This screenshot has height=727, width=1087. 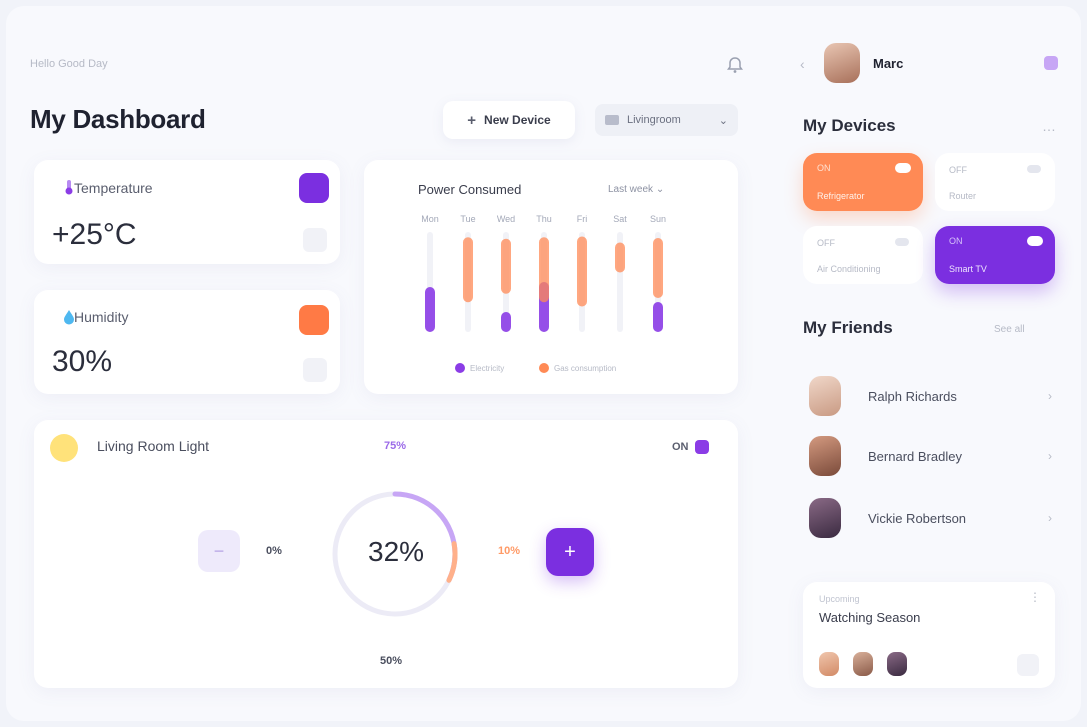 What do you see at coordinates (1035, 597) in the screenshot?
I see `event-more-icon: ⋮` at bounding box center [1035, 597].